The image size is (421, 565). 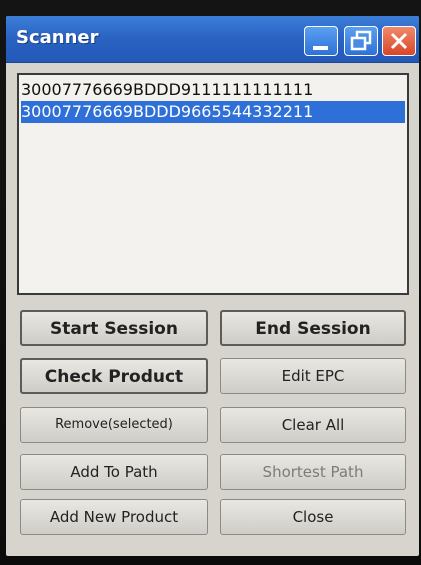 I want to click on list-item: 30007776669BDDD9111111111111, so click(x=213, y=90).